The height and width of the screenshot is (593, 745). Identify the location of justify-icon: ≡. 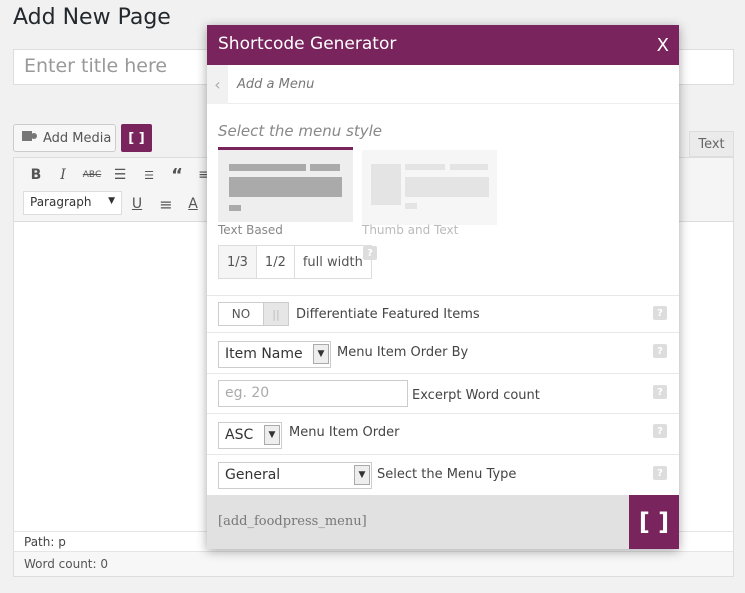
(166, 204).